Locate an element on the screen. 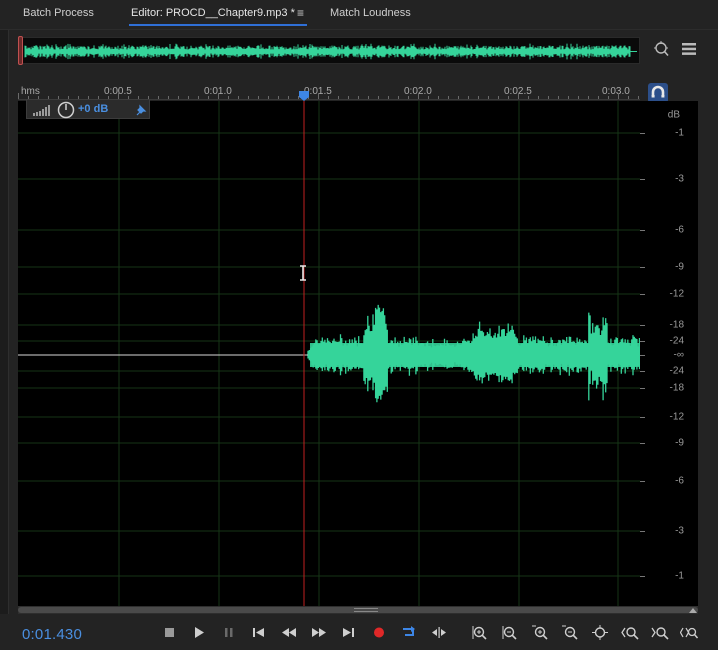 The height and width of the screenshot is (650, 718). loop-icon is located at coordinates (409, 632).